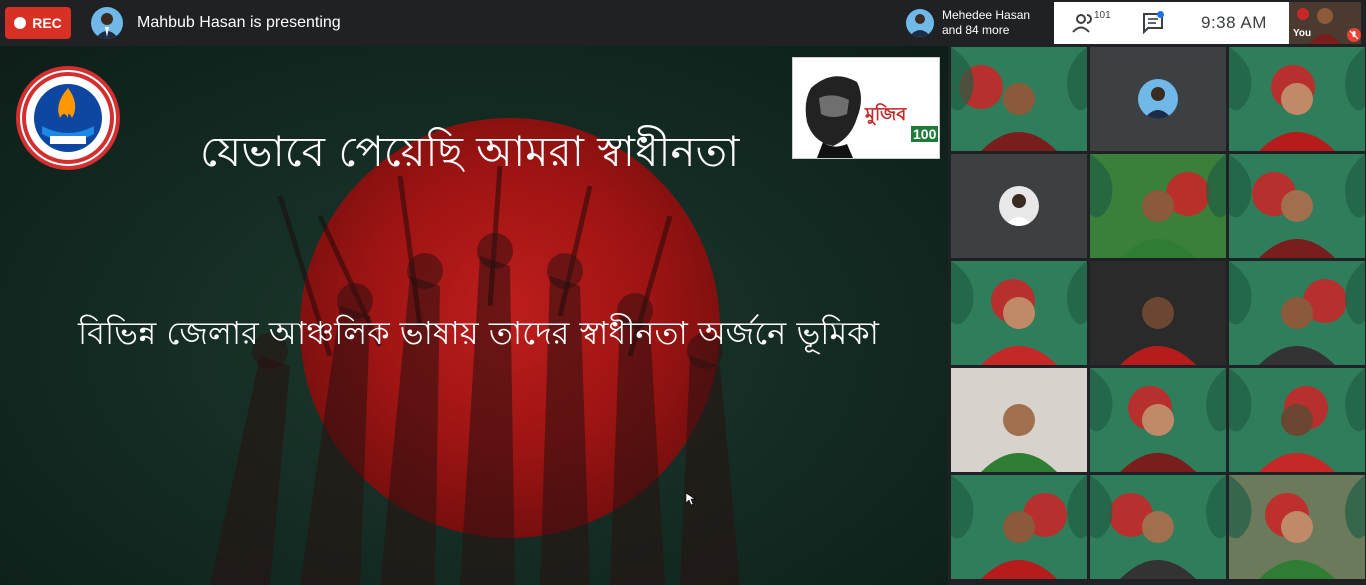 The image size is (1366, 585). Describe the element at coordinates (1354, 35) in the screenshot. I see `mic-off-icon` at that location.